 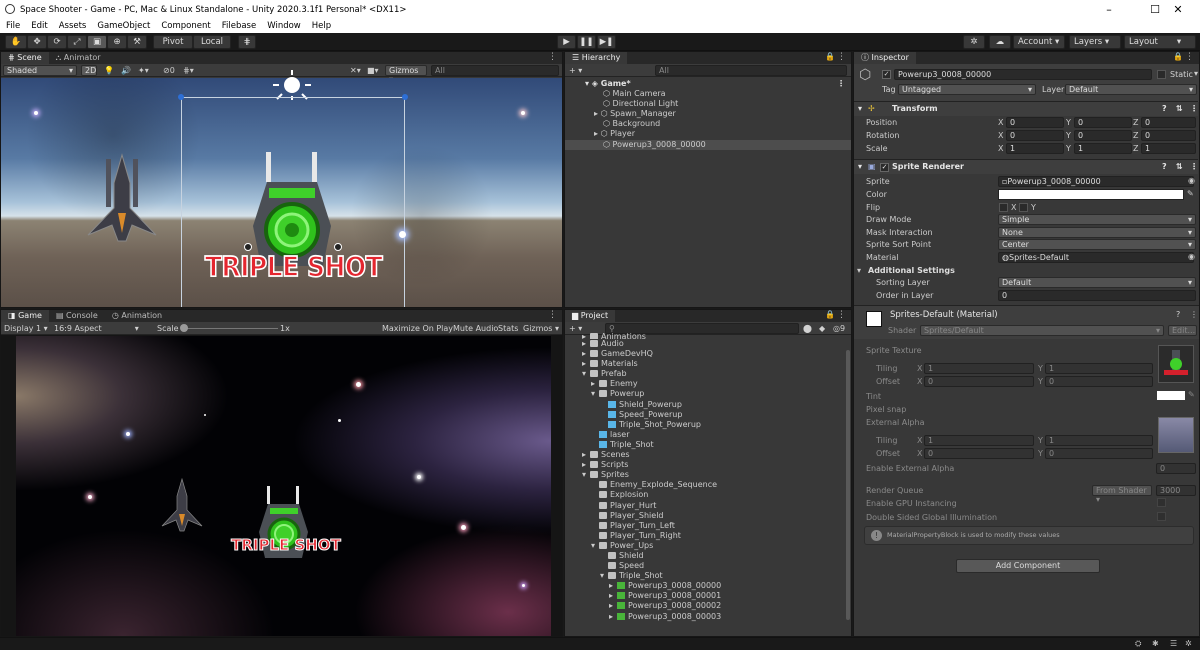 What do you see at coordinates (1171, 395) in the screenshot?
I see `tint-swatch` at bounding box center [1171, 395].